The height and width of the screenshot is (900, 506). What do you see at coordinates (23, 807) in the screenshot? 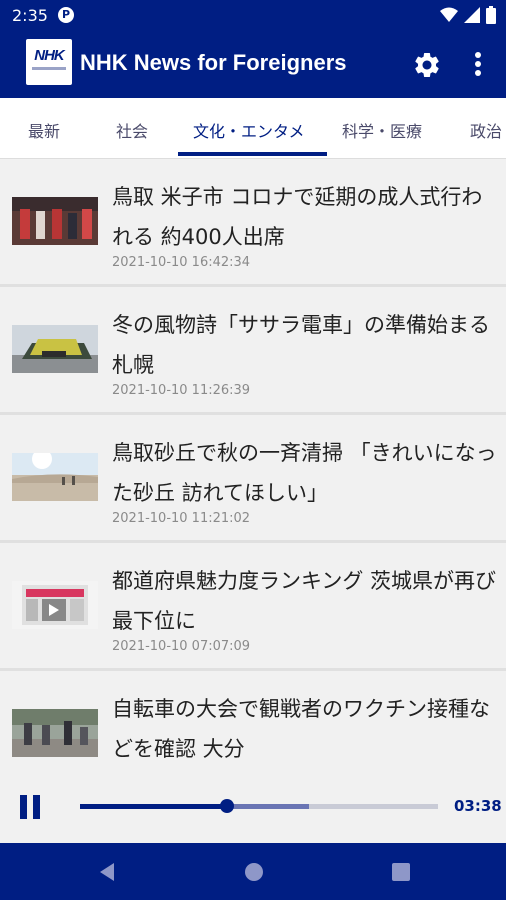
I see `pause-icon` at bounding box center [23, 807].